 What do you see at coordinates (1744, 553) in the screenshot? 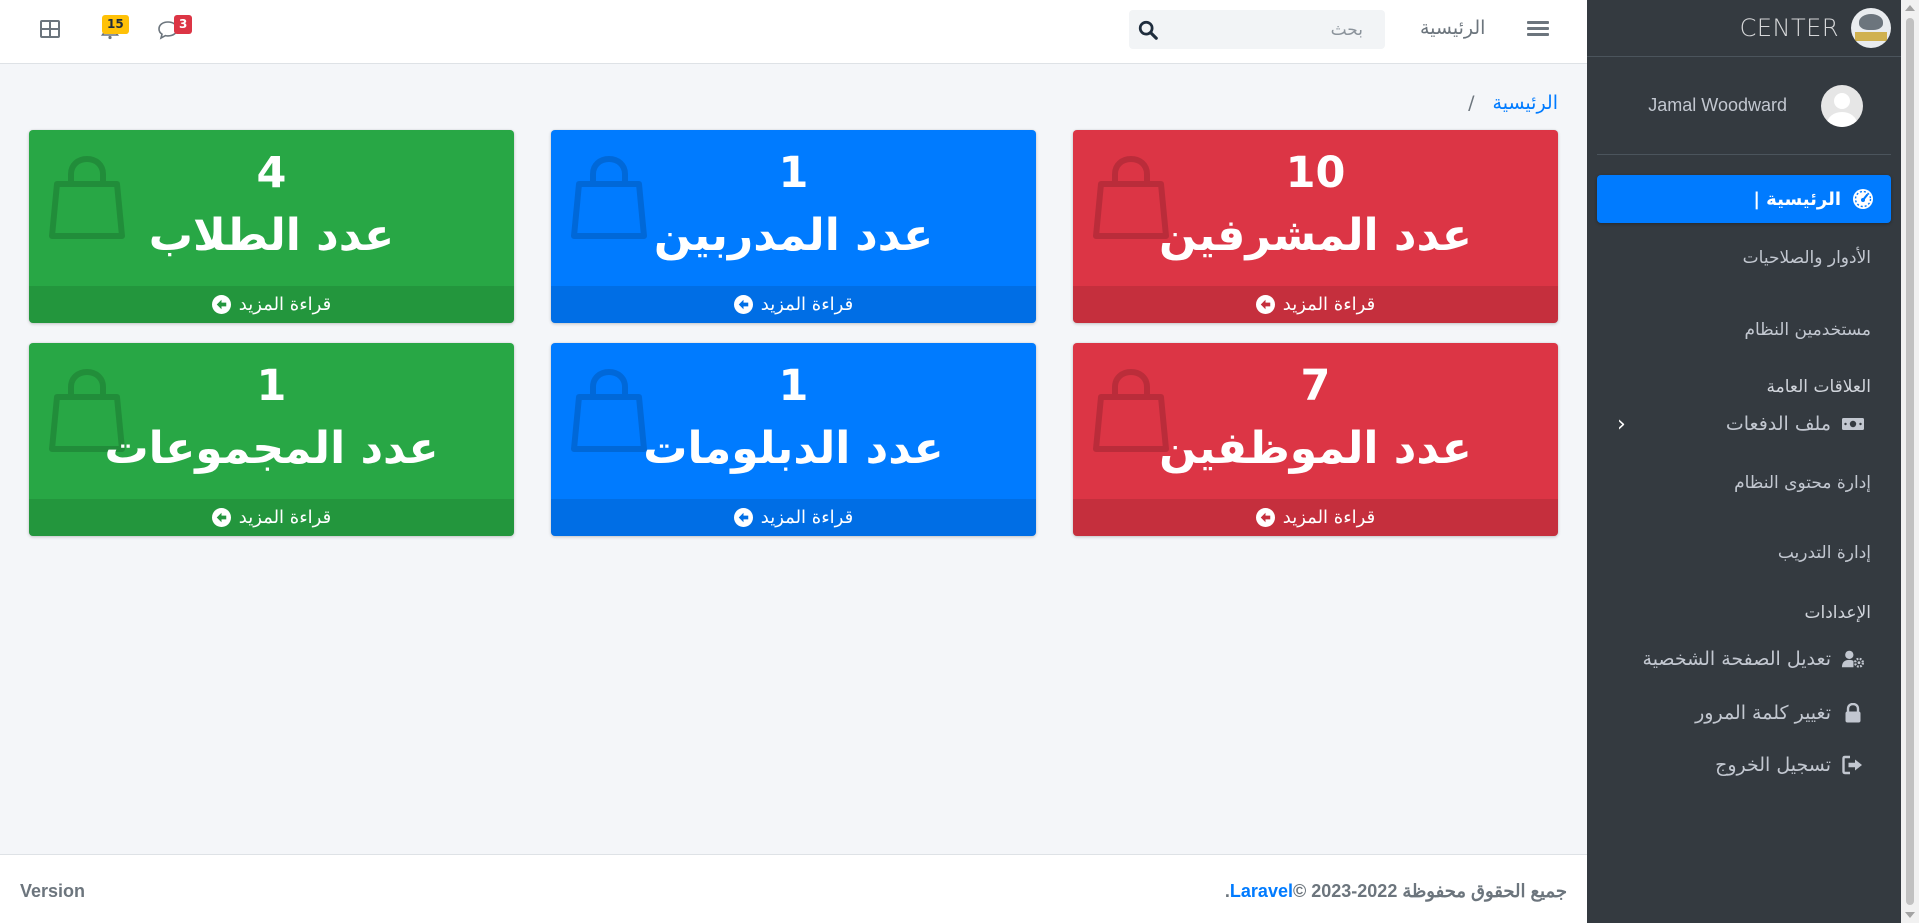
I see `sidebar-item-training-management: إدارة التدريب` at bounding box center [1744, 553].